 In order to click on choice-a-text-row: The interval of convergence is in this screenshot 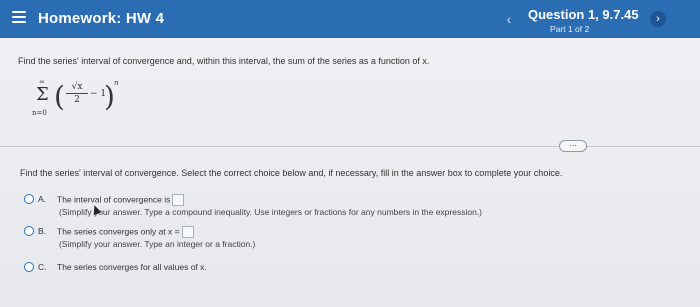, I will do `click(121, 200)`.